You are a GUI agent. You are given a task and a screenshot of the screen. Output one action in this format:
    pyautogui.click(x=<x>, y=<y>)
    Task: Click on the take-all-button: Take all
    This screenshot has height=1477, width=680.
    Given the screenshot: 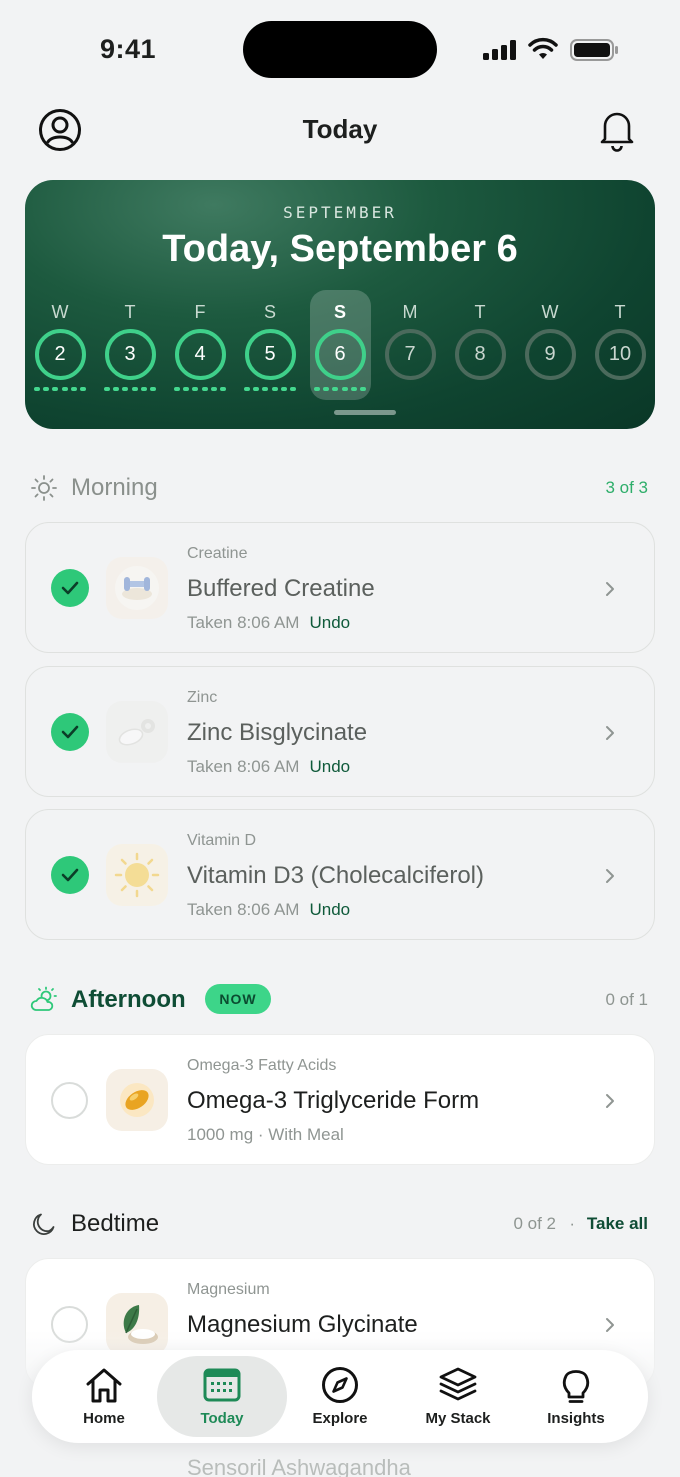 What is the action you would take?
    pyautogui.click(x=617, y=1224)
    